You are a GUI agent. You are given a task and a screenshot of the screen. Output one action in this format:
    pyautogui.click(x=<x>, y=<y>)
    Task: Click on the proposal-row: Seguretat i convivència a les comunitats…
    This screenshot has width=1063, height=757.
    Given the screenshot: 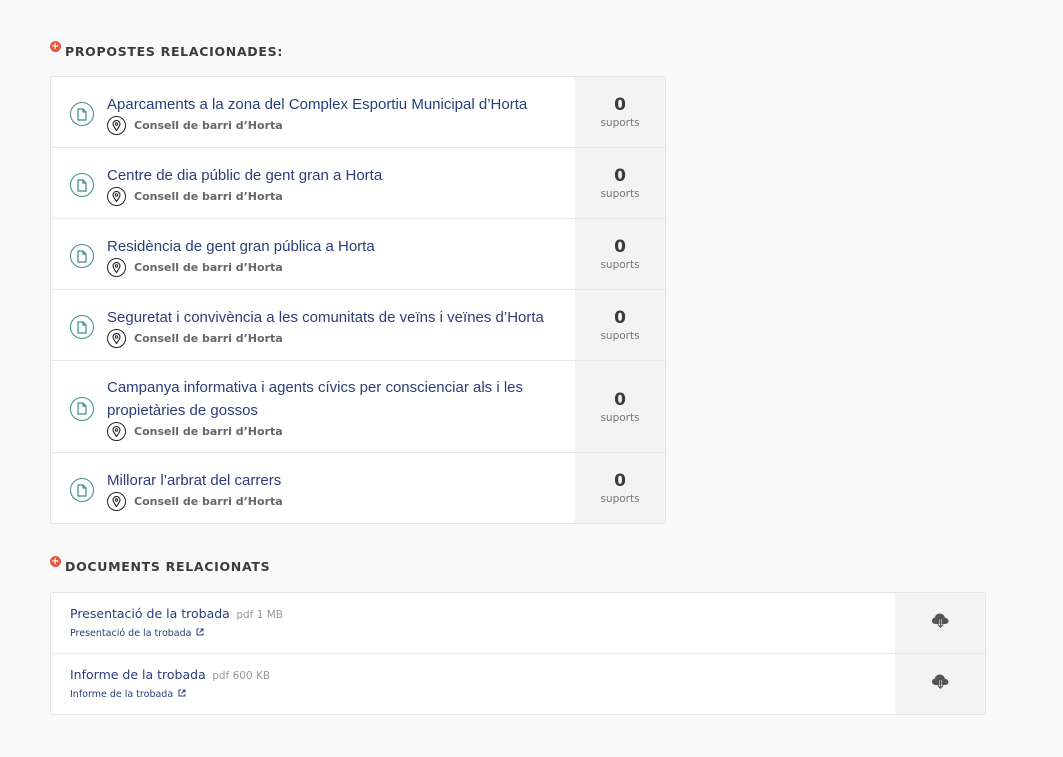 What is the action you would take?
    pyautogui.click(x=358, y=324)
    